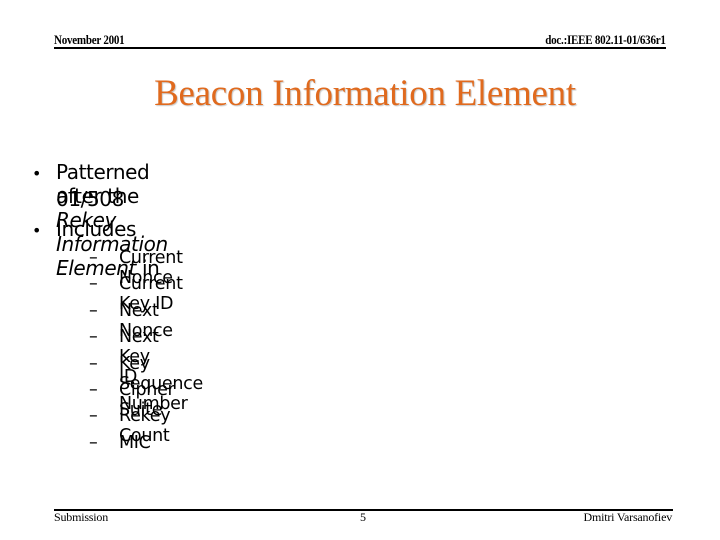 The height and width of the screenshot is (540, 720). Describe the element at coordinates (628, 517) in the screenshot. I see `footer-author: Dmitri Varsanofiev` at that location.